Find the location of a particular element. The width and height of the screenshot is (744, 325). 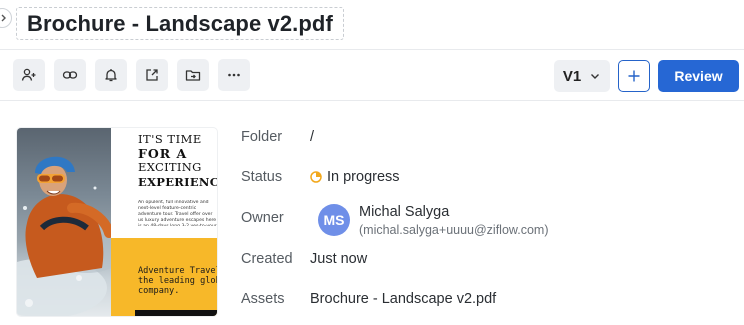

detail-row-status: Status In progress is located at coordinates (320, 177).